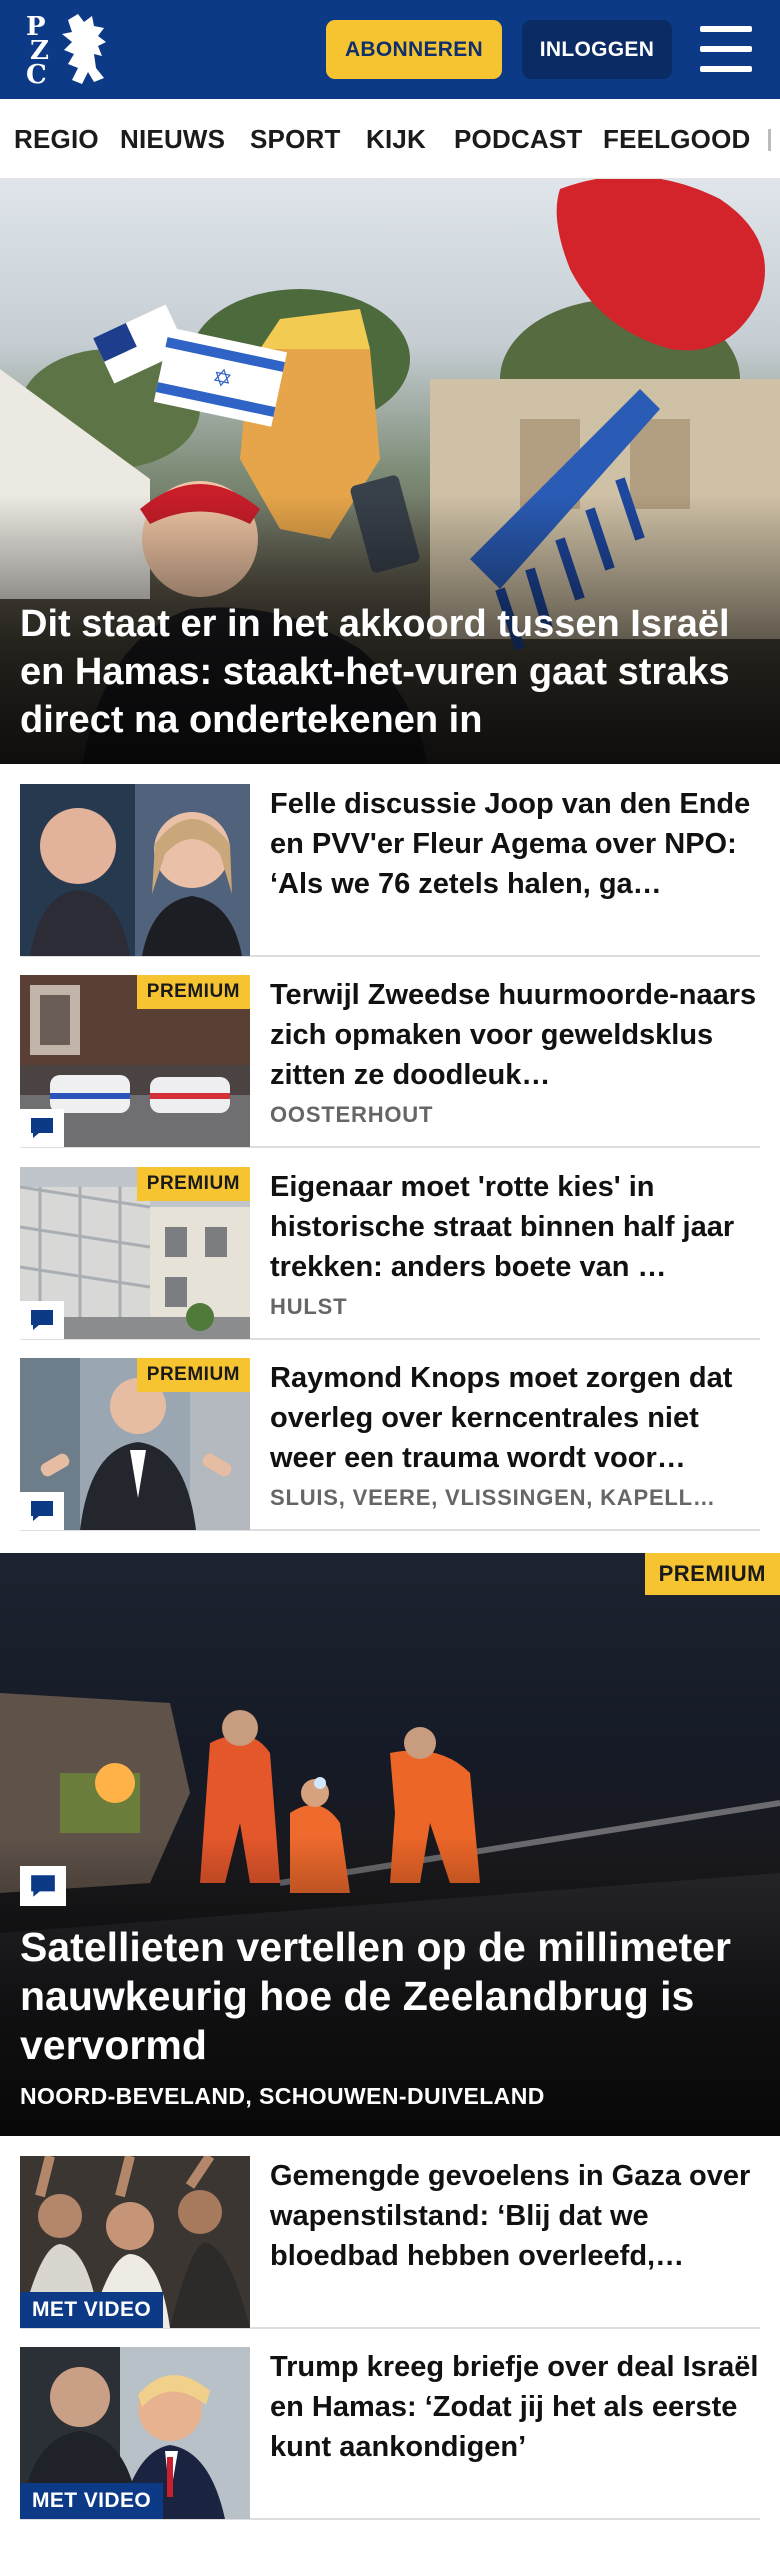 The image size is (780, 2560). Describe the element at coordinates (769, 140) in the screenshot. I see `nav-overflow-divider` at that location.